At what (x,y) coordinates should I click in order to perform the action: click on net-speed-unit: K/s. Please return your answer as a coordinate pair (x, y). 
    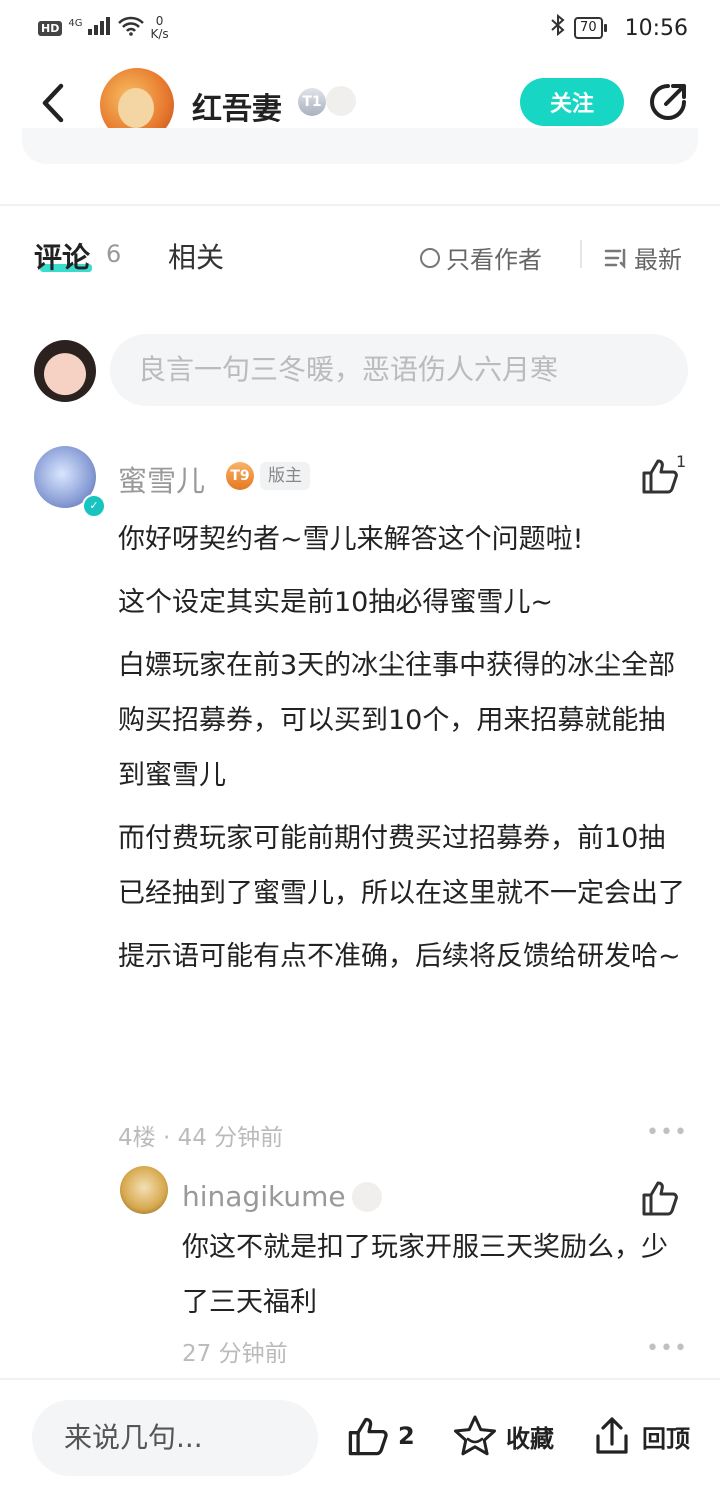
    Looking at the image, I should click on (159, 34).